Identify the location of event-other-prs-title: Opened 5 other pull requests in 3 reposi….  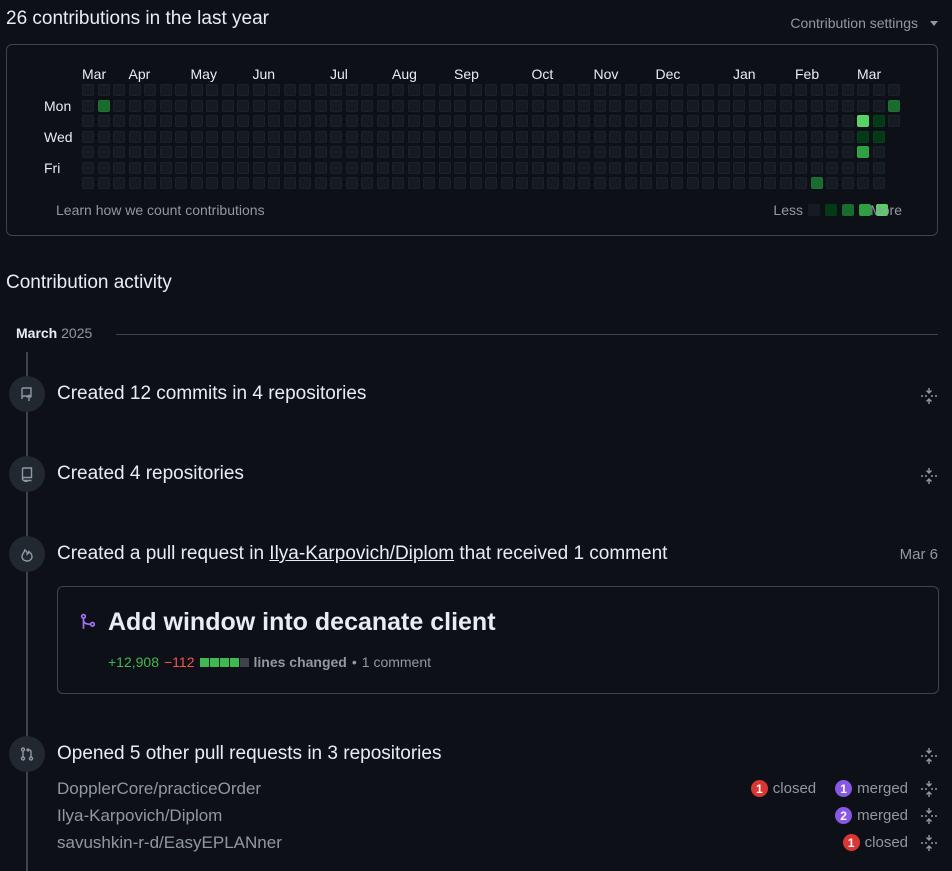
(249, 754).